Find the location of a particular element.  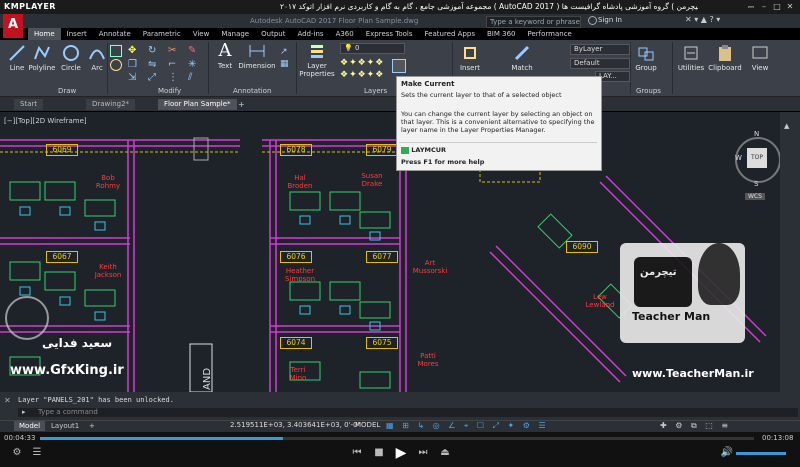

close-icon: ✕ is located at coordinates (790, 6).